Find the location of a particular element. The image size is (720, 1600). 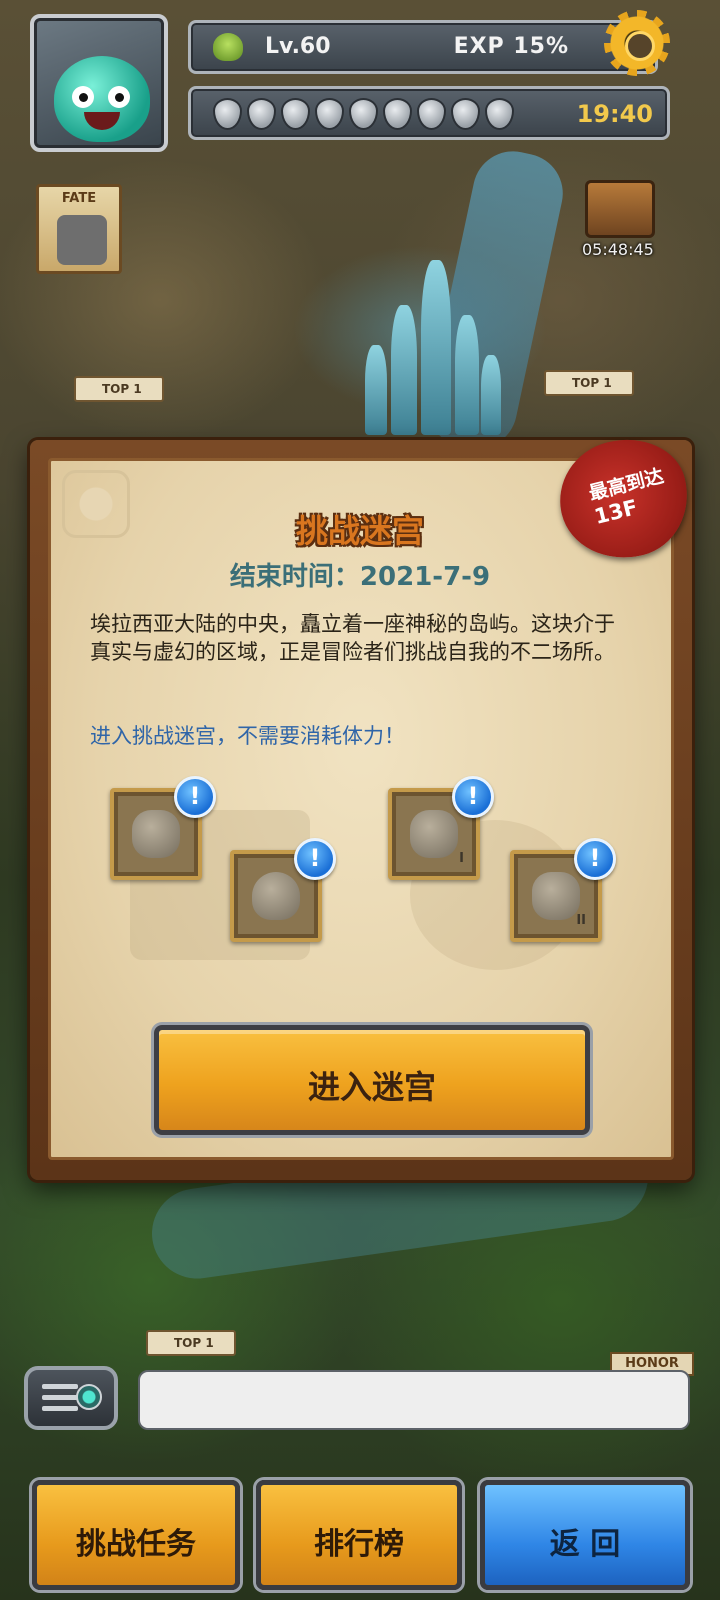

avatar-slime-icon is located at coordinates (102, 99).